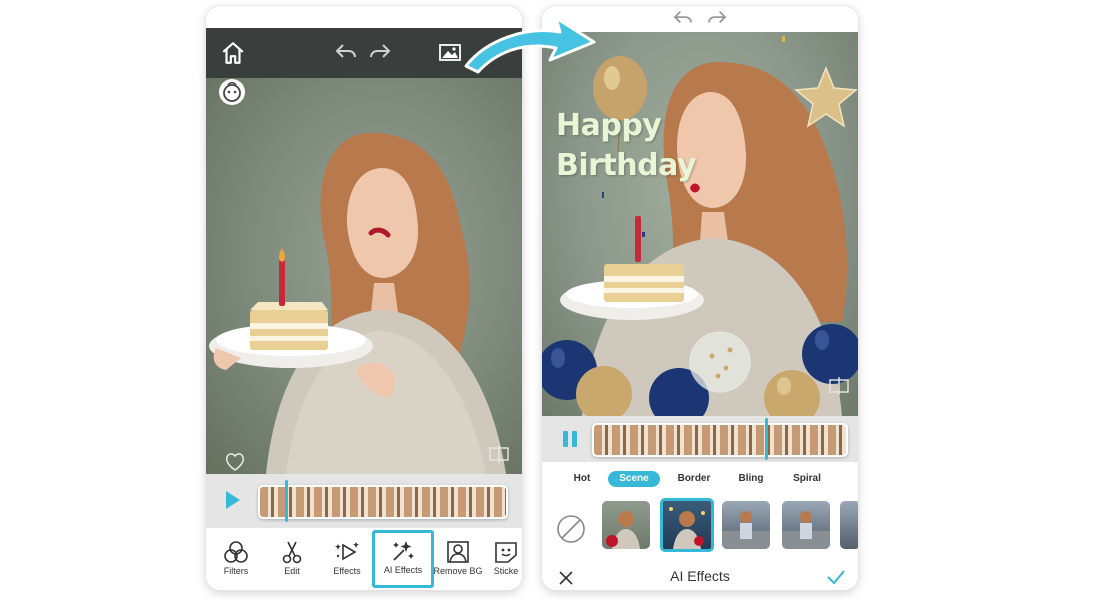  What do you see at coordinates (570, 439) in the screenshot?
I see `pause-icon` at bounding box center [570, 439].